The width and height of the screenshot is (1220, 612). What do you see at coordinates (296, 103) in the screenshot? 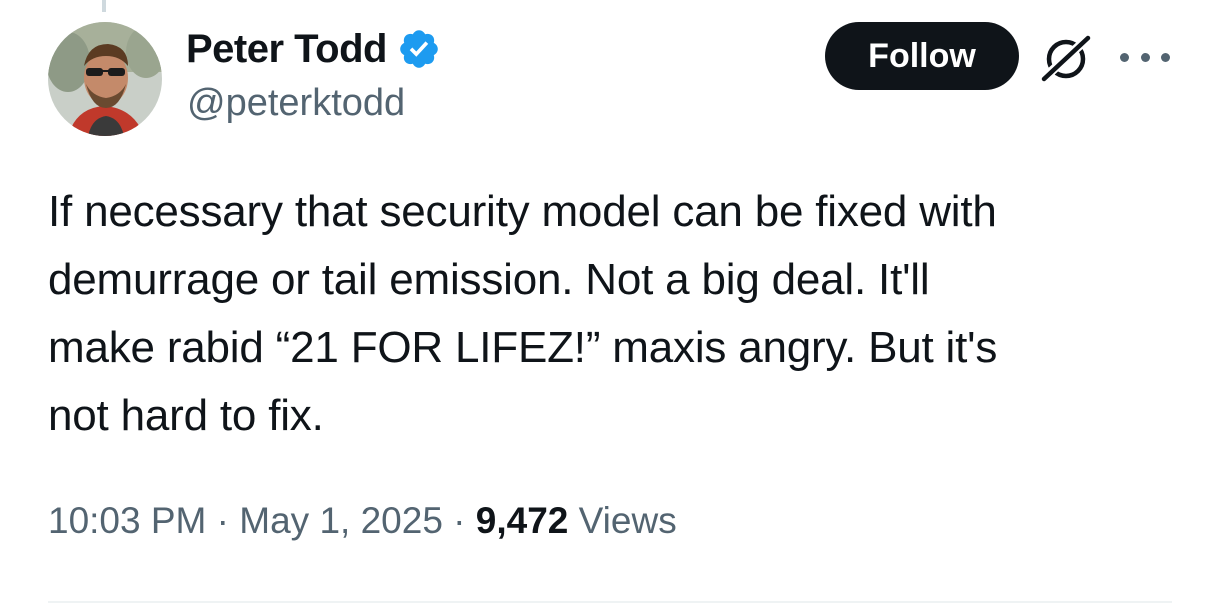
I see `author-handle: @peterktodd` at bounding box center [296, 103].